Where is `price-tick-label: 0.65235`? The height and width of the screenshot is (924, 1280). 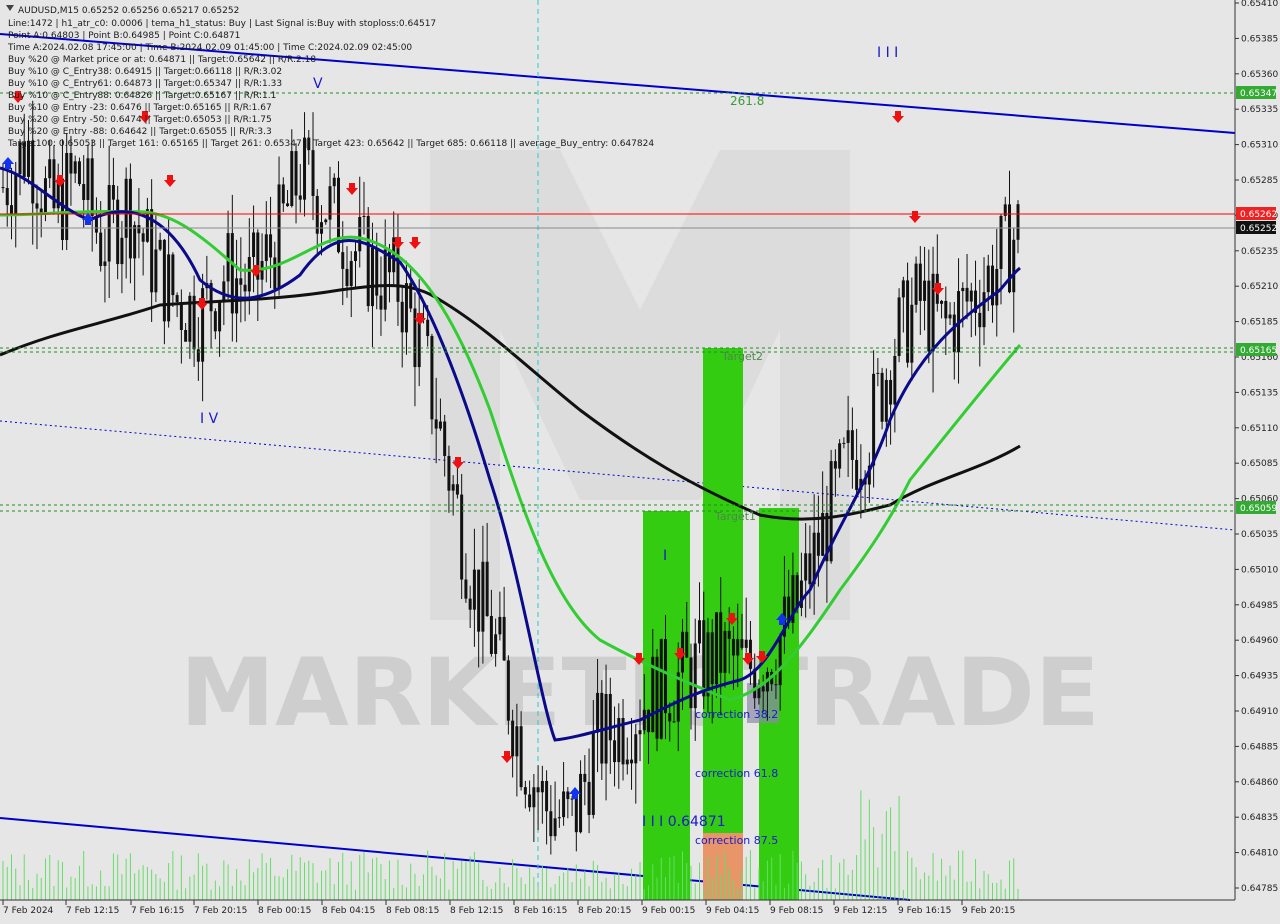
price-tick-label: 0.65235 is located at coordinates (1259, 252).